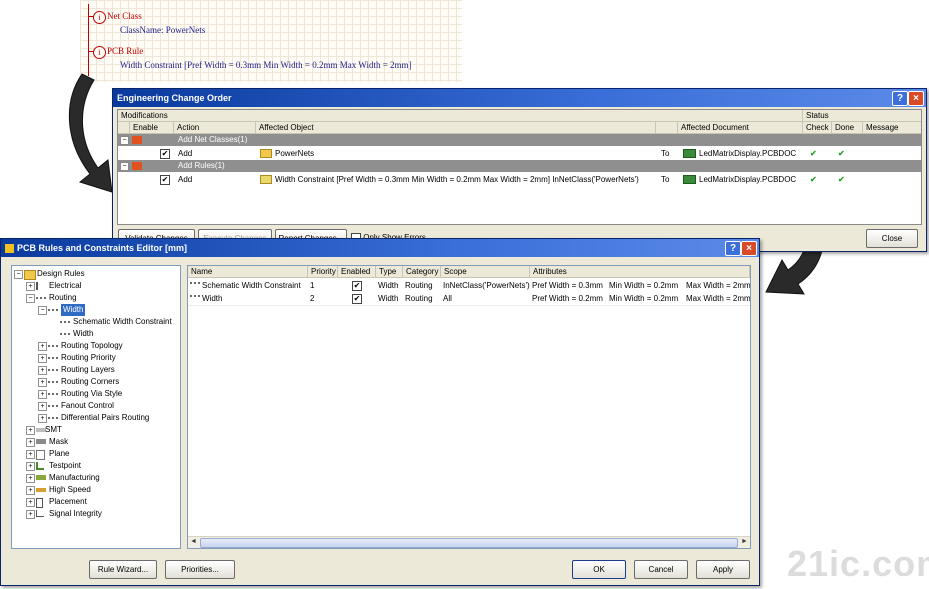  Describe the element at coordinates (892, 238) in the screenshot. I see `close-button: Close` at that location.